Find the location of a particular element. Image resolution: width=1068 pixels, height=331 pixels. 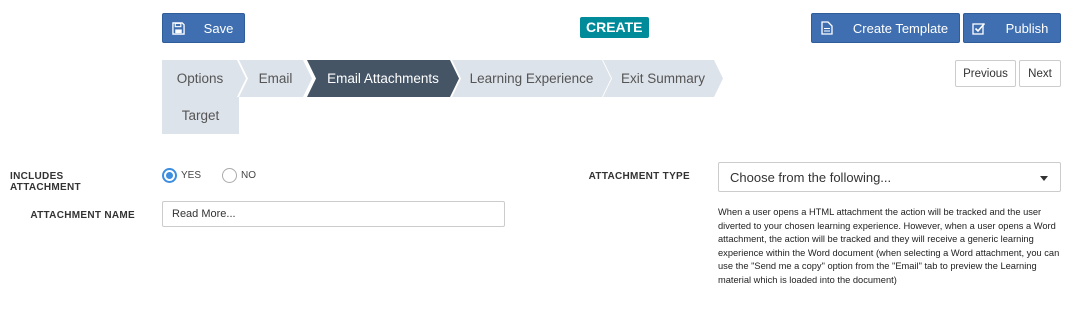

publish-label: Publish is located at coordinates (1027, 28).